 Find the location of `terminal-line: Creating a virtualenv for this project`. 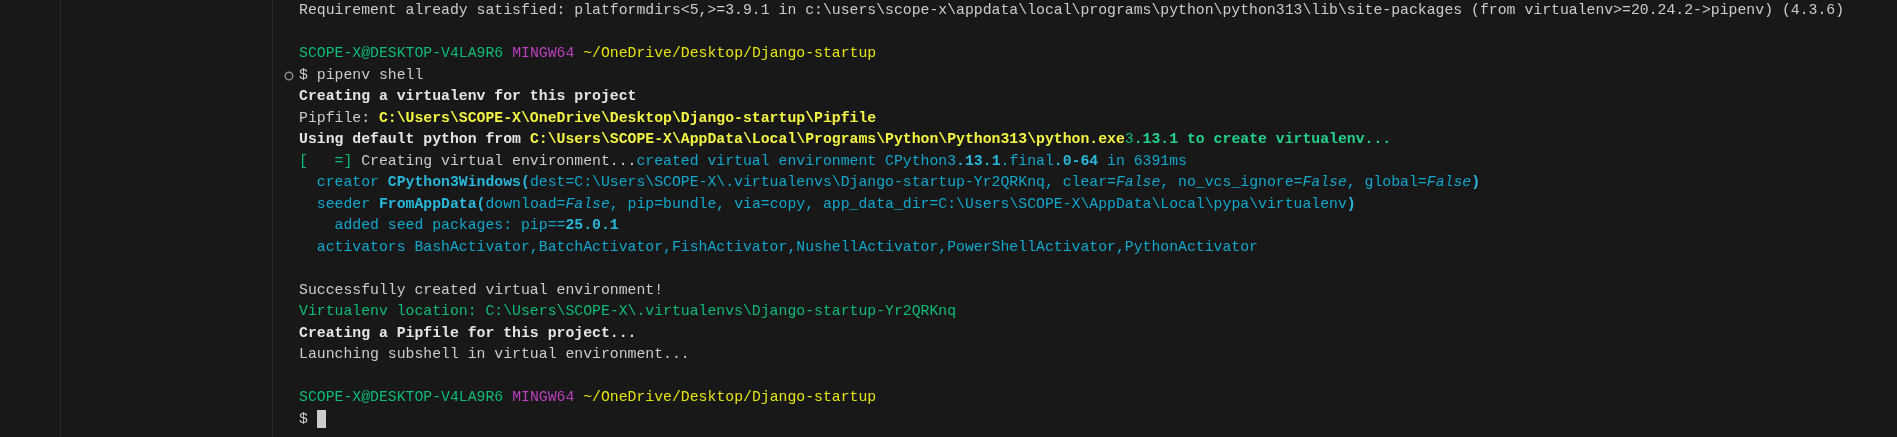

terminal-line: Creating a virtualenv for this project is located at coordinates (468, 96).